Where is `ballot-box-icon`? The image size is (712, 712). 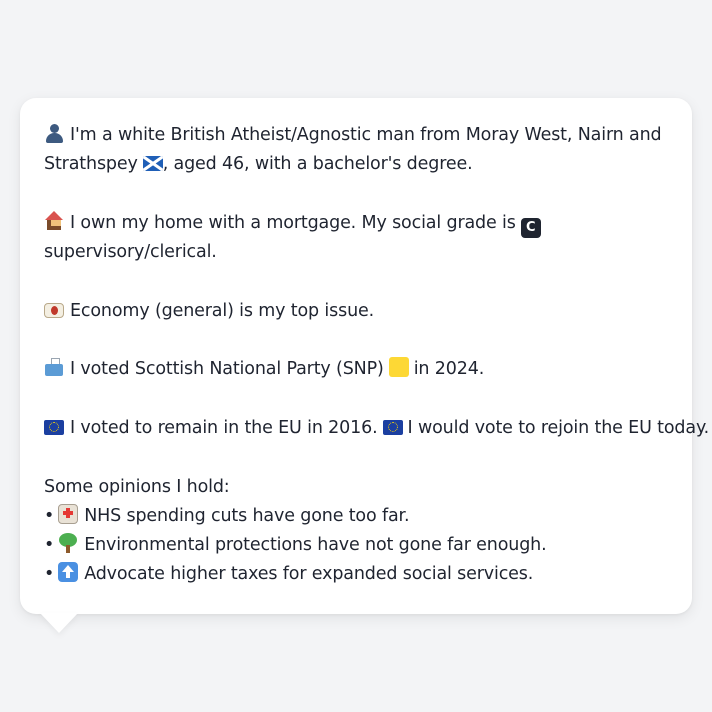
ballot-box-icon is located at coordinates (54, 367).